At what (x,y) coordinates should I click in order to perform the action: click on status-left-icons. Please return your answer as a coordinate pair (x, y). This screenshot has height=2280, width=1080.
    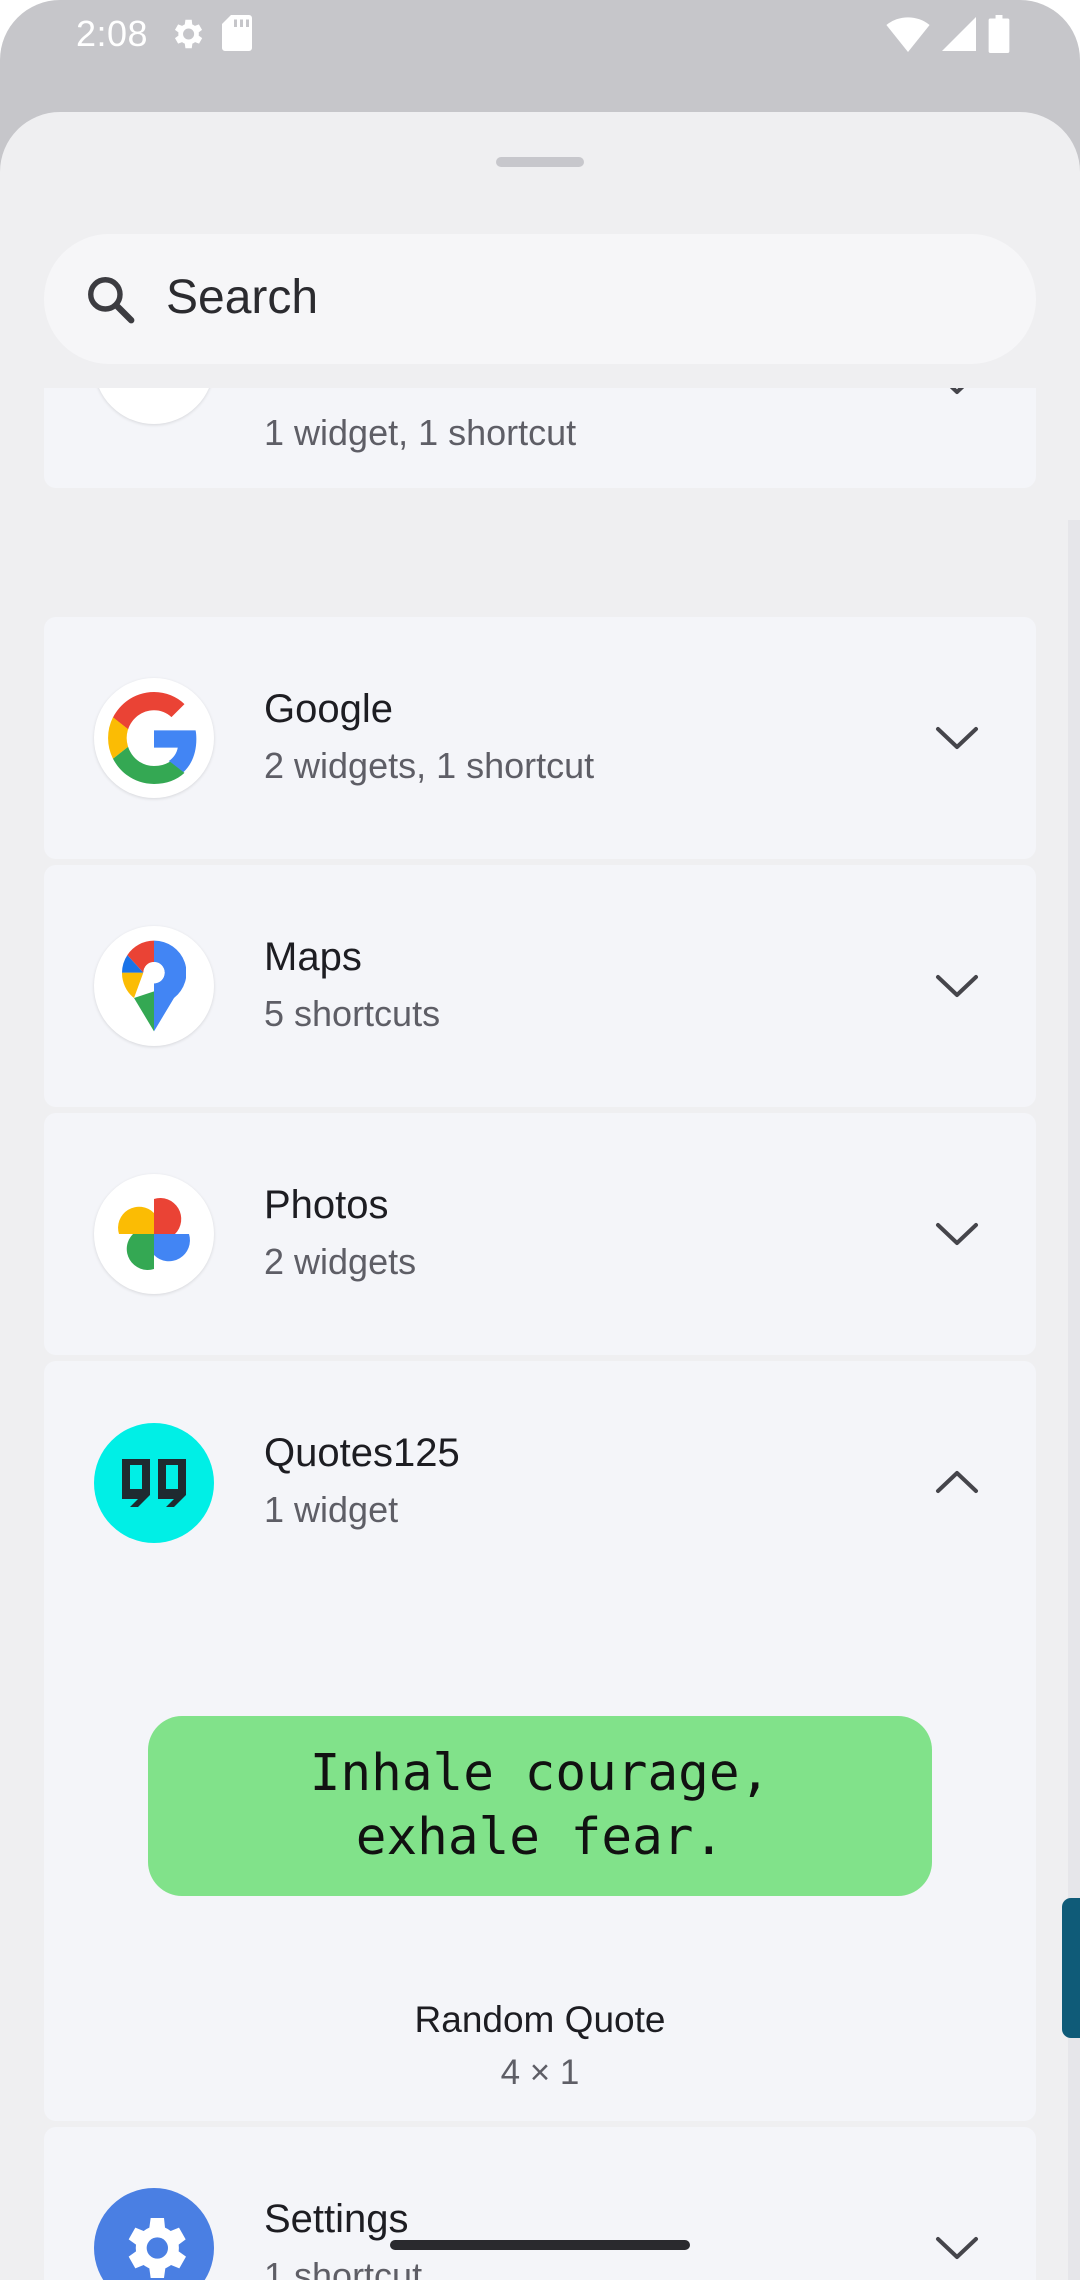
    Looking at the image, I should click on (210, 34).